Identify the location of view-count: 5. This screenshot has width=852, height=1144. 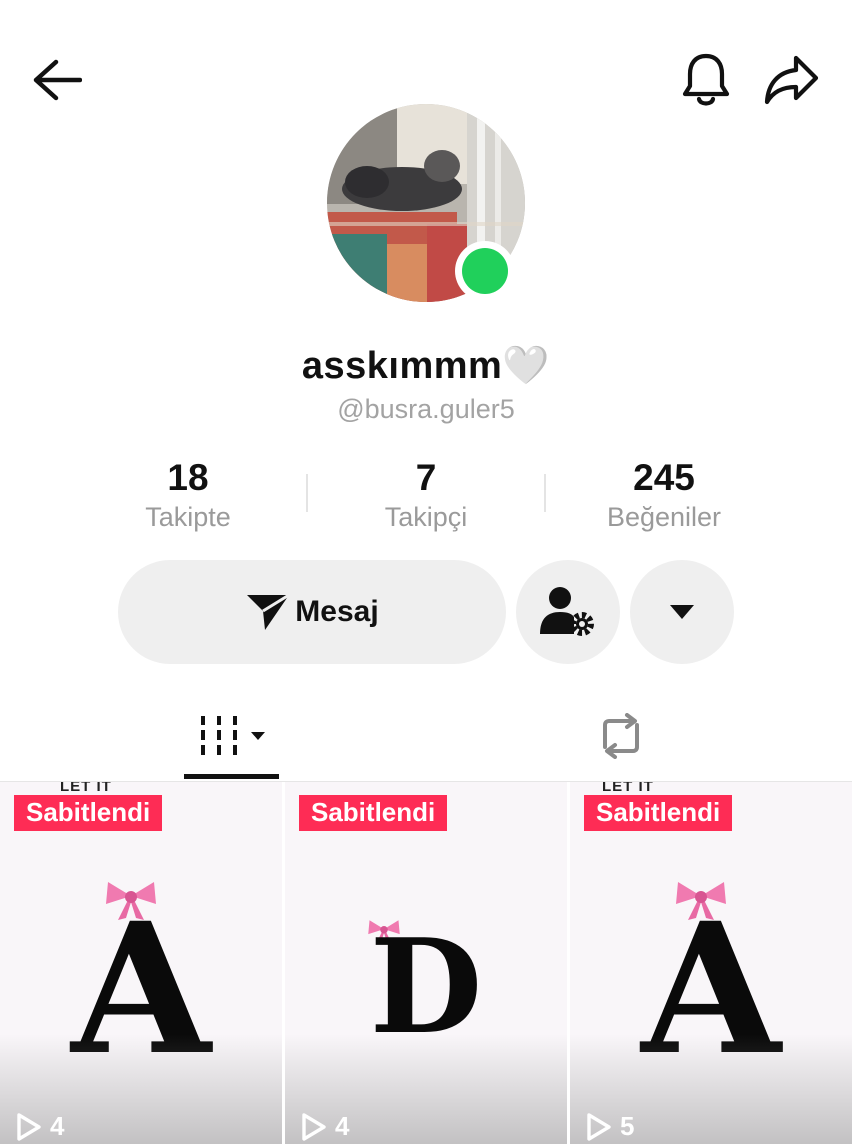
(610, 1126).